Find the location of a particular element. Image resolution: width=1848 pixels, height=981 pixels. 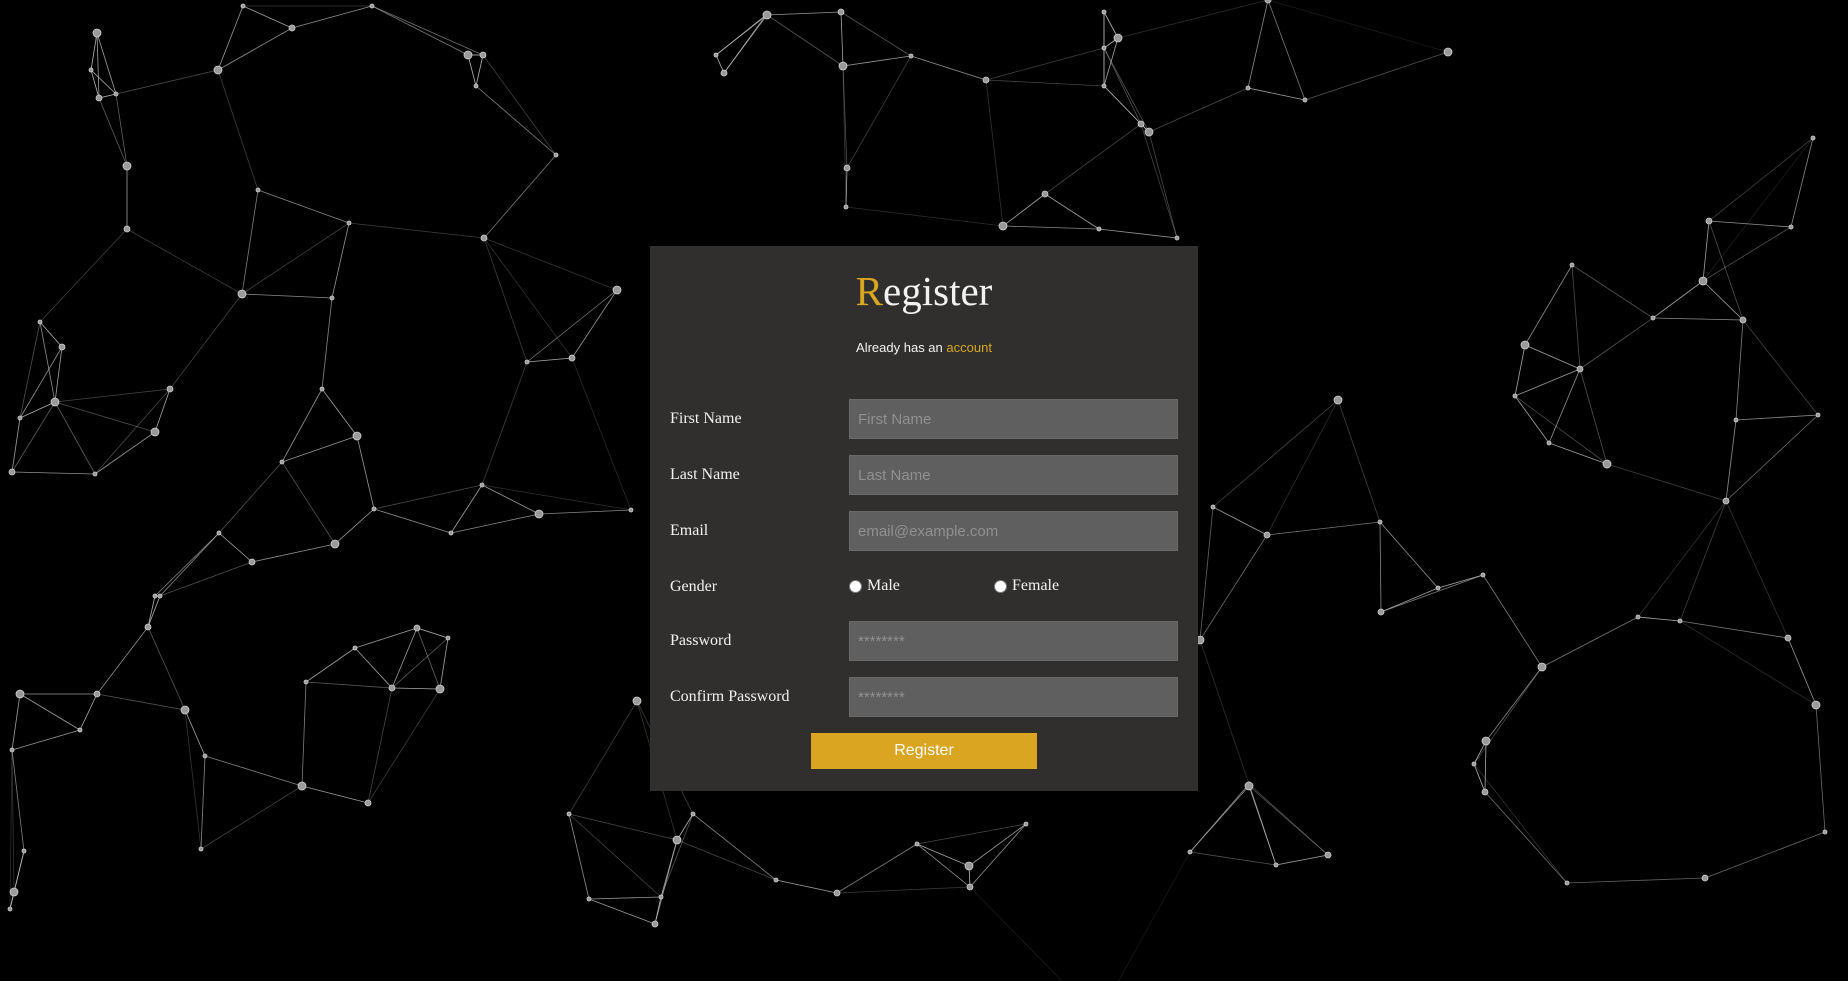

confirm-password-row: Confirm Password is located at coordinates (924, 697).